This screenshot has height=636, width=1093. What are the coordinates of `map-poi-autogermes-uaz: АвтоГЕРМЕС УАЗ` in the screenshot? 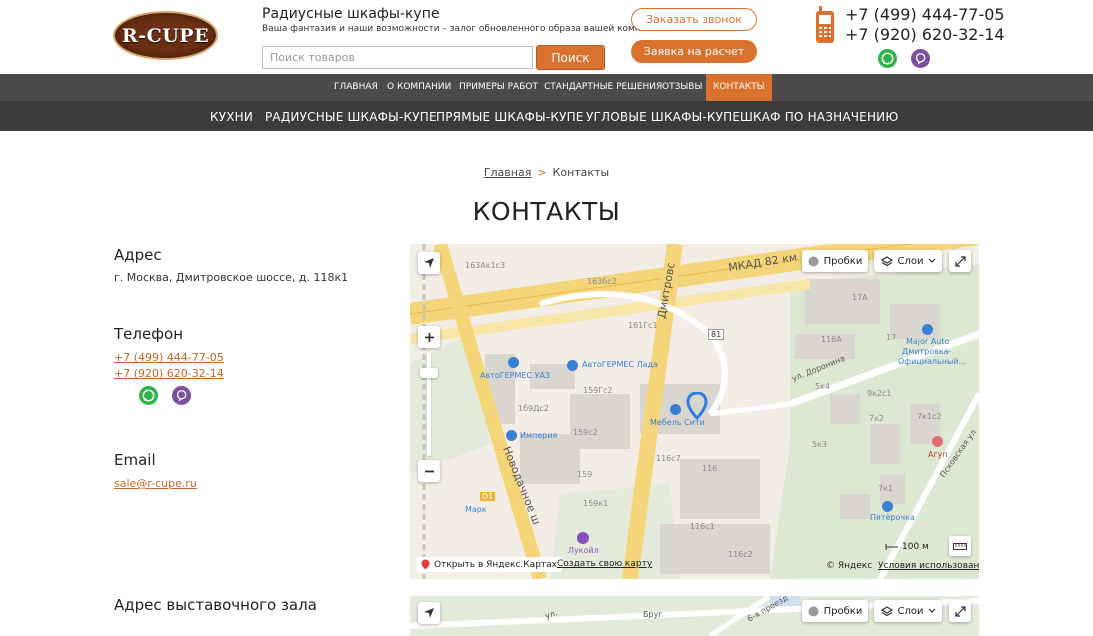 It's located at (515, 375).